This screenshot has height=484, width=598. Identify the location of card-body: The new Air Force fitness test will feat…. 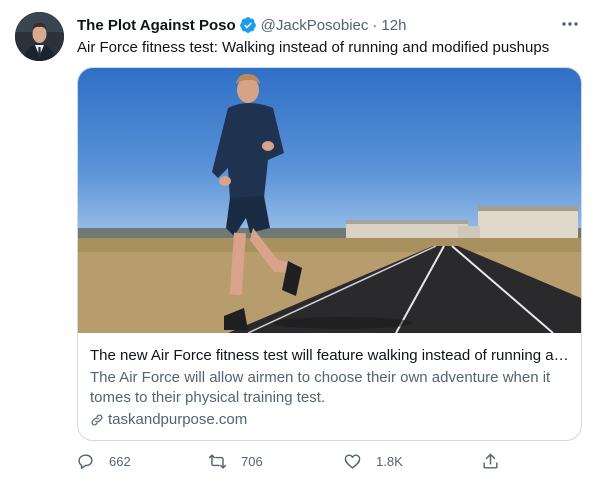
(330, 388).